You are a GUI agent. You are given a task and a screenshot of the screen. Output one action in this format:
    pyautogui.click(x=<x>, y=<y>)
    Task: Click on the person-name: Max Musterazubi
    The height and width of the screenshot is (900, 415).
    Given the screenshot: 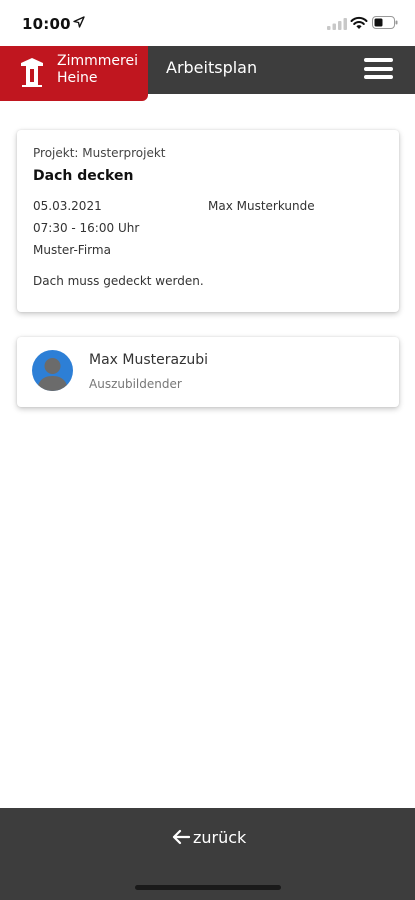 What is the action you would take?
    pyautogui.click(x=149, y=360)
    